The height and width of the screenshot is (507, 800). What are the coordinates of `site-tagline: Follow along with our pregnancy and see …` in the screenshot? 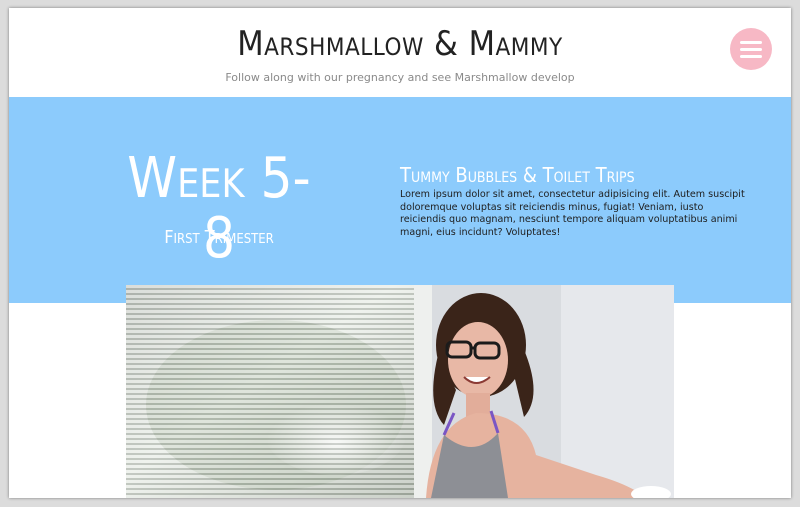 It's located at (400, 77).